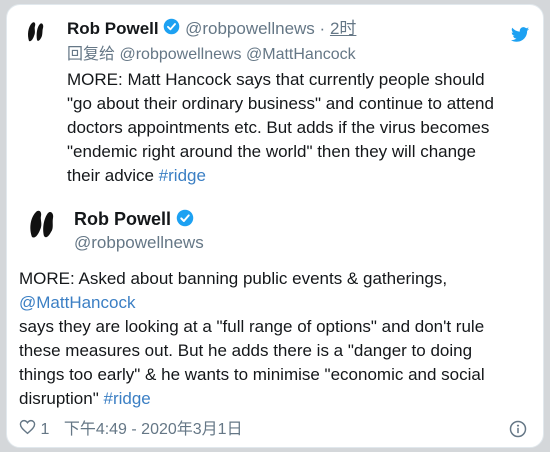 Image resolution: width=550 pixels, height=452 pixels. What do you see at coordinates (126, 398) in the screenshot?
I see `main-hashtag-link: #ridge` at bounding box center [126, 398].